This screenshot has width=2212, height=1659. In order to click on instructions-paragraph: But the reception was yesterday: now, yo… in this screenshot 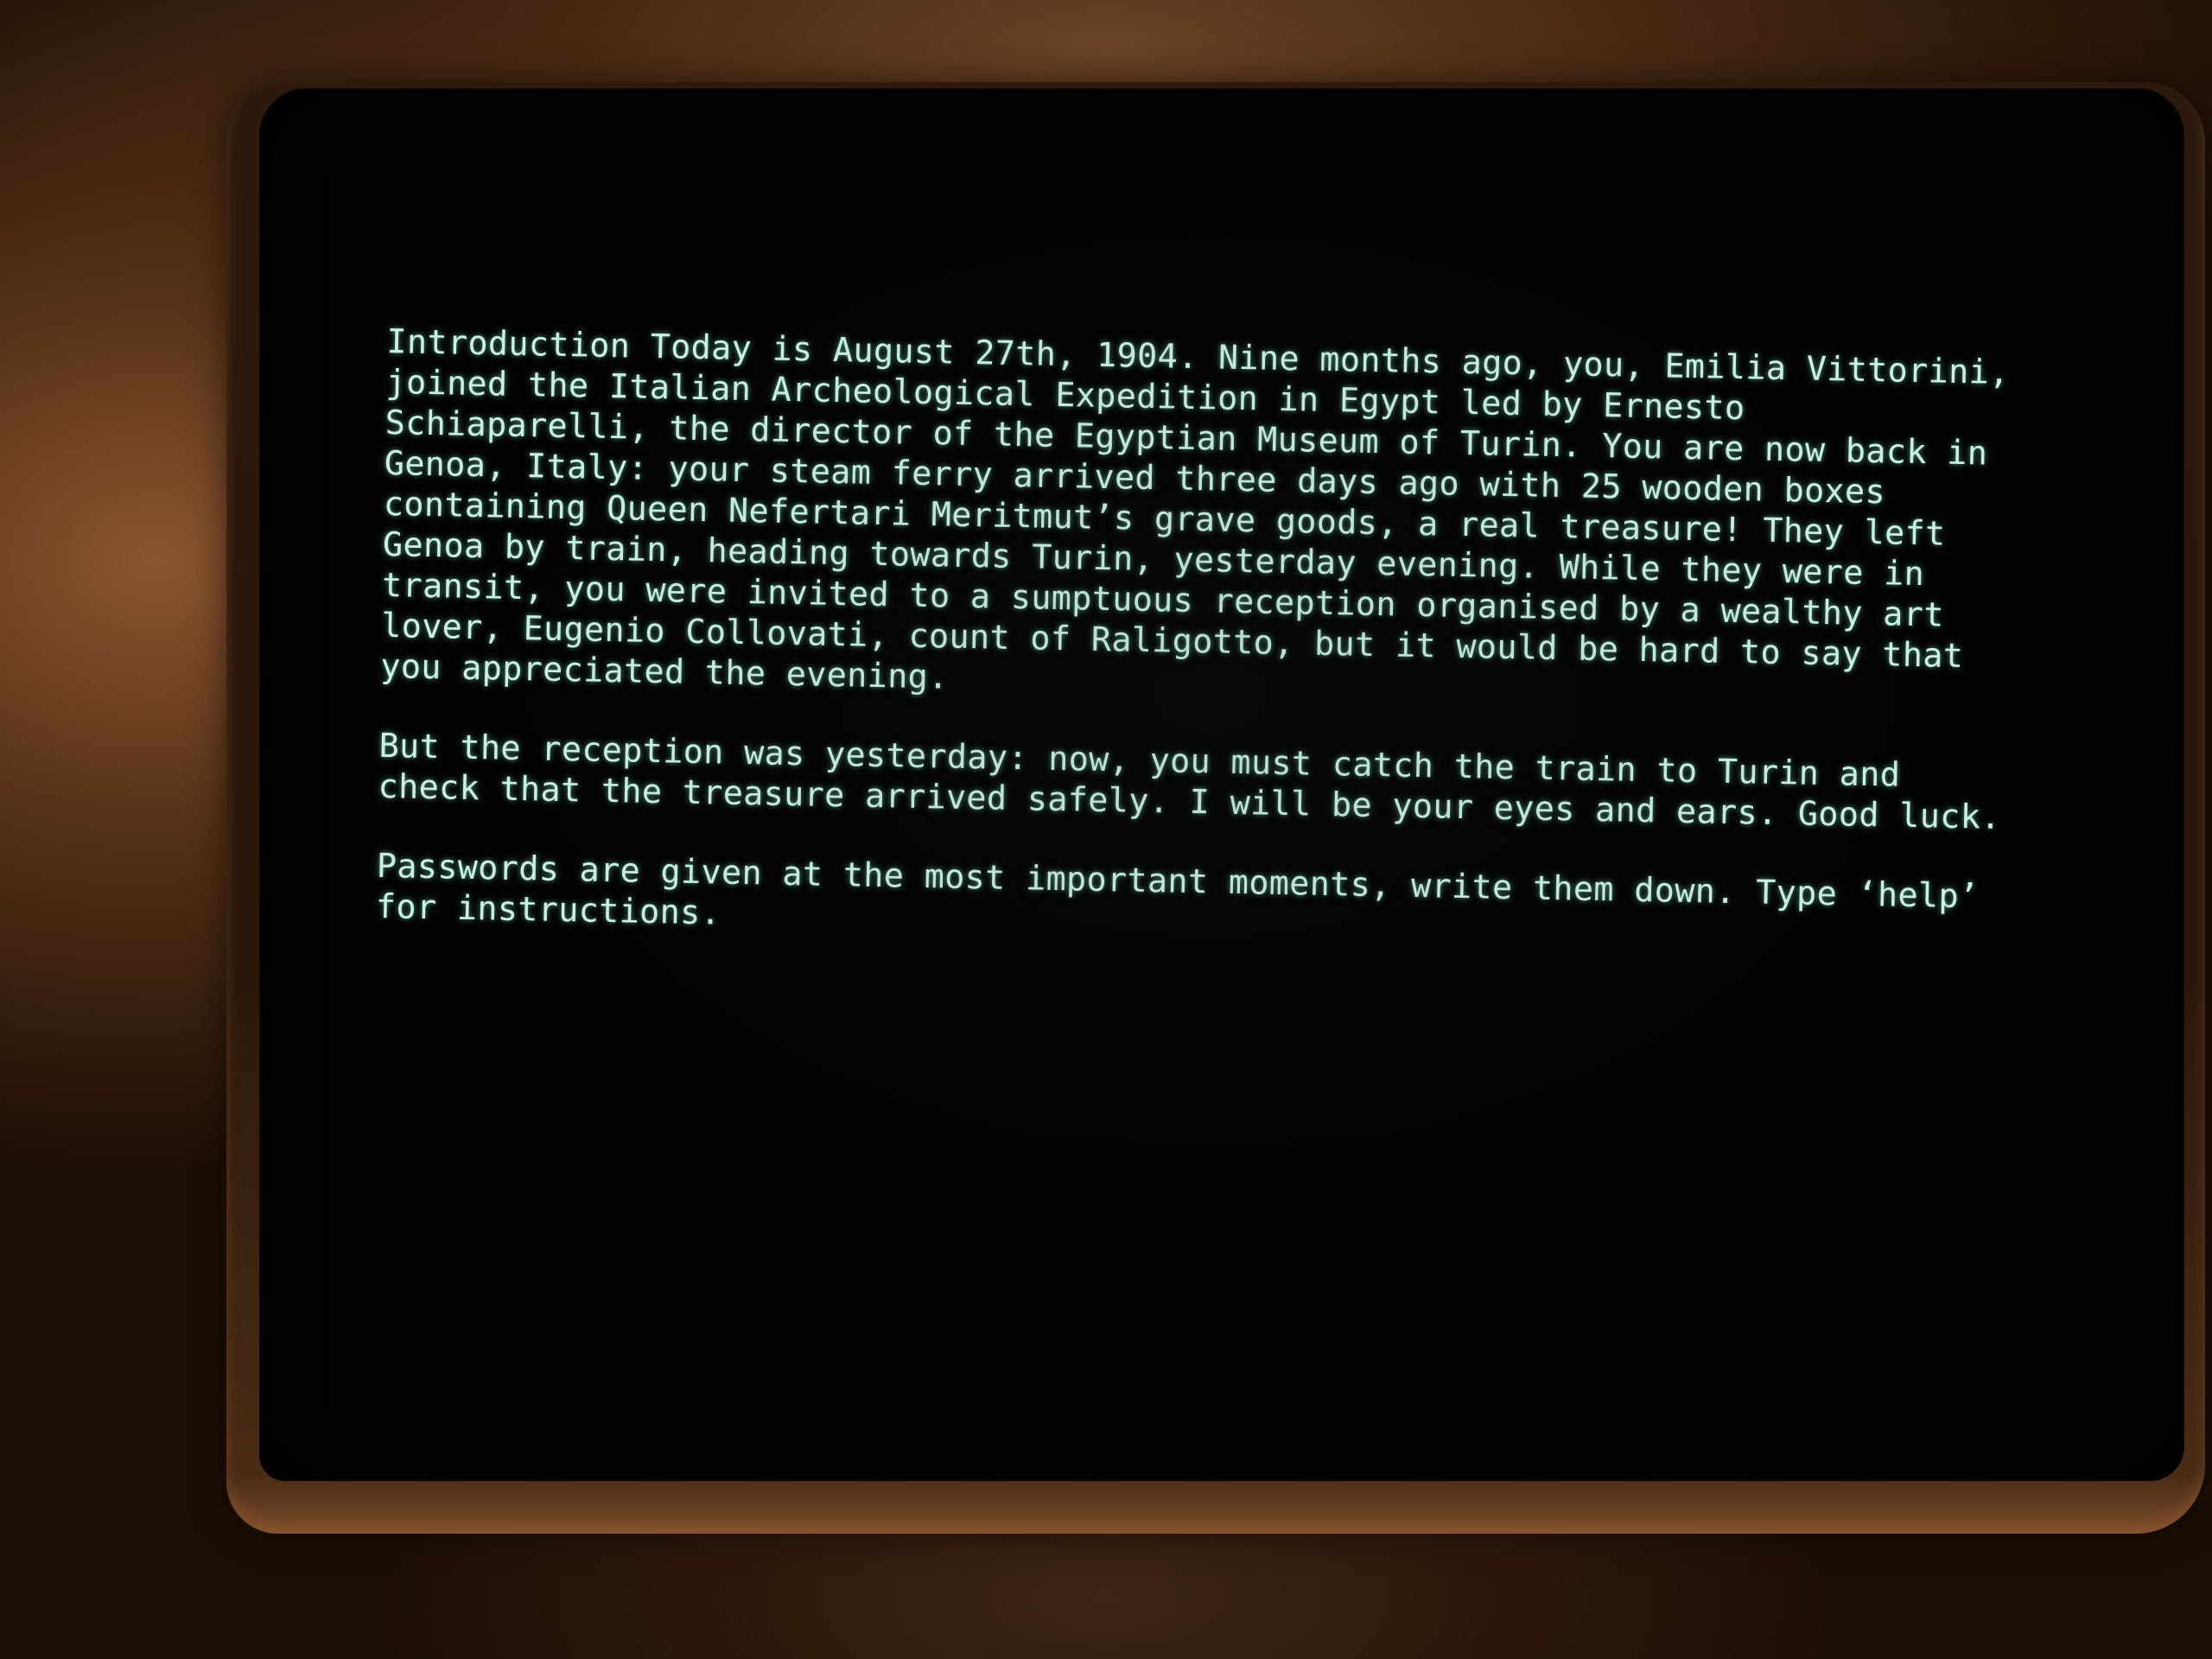, I will do `click(1190, 781)`.